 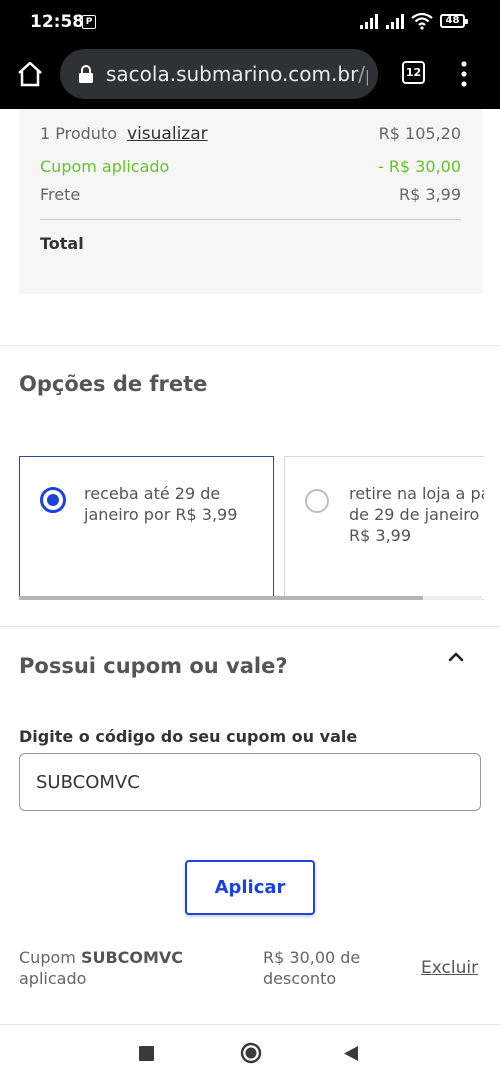 What do you see at coordinates (413, 72) in the screenshot?
I see `tabs-icon: 12` at bounding box center [413, 72].